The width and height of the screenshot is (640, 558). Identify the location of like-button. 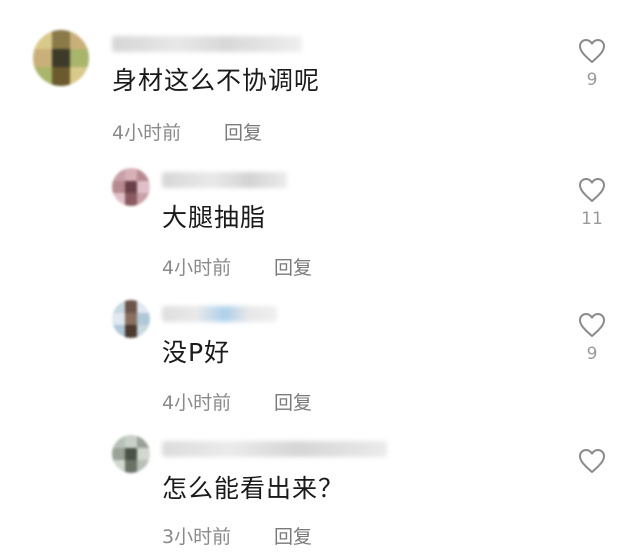
(592, 464).